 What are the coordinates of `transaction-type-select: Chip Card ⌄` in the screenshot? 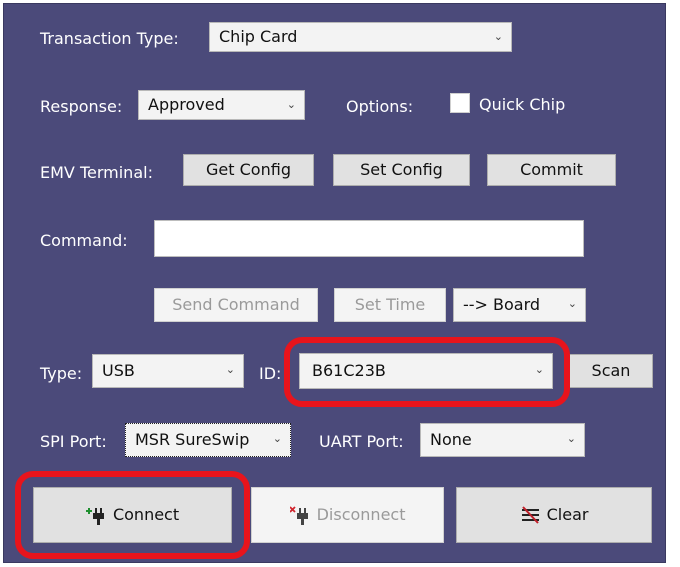 It's located at (360, 37).